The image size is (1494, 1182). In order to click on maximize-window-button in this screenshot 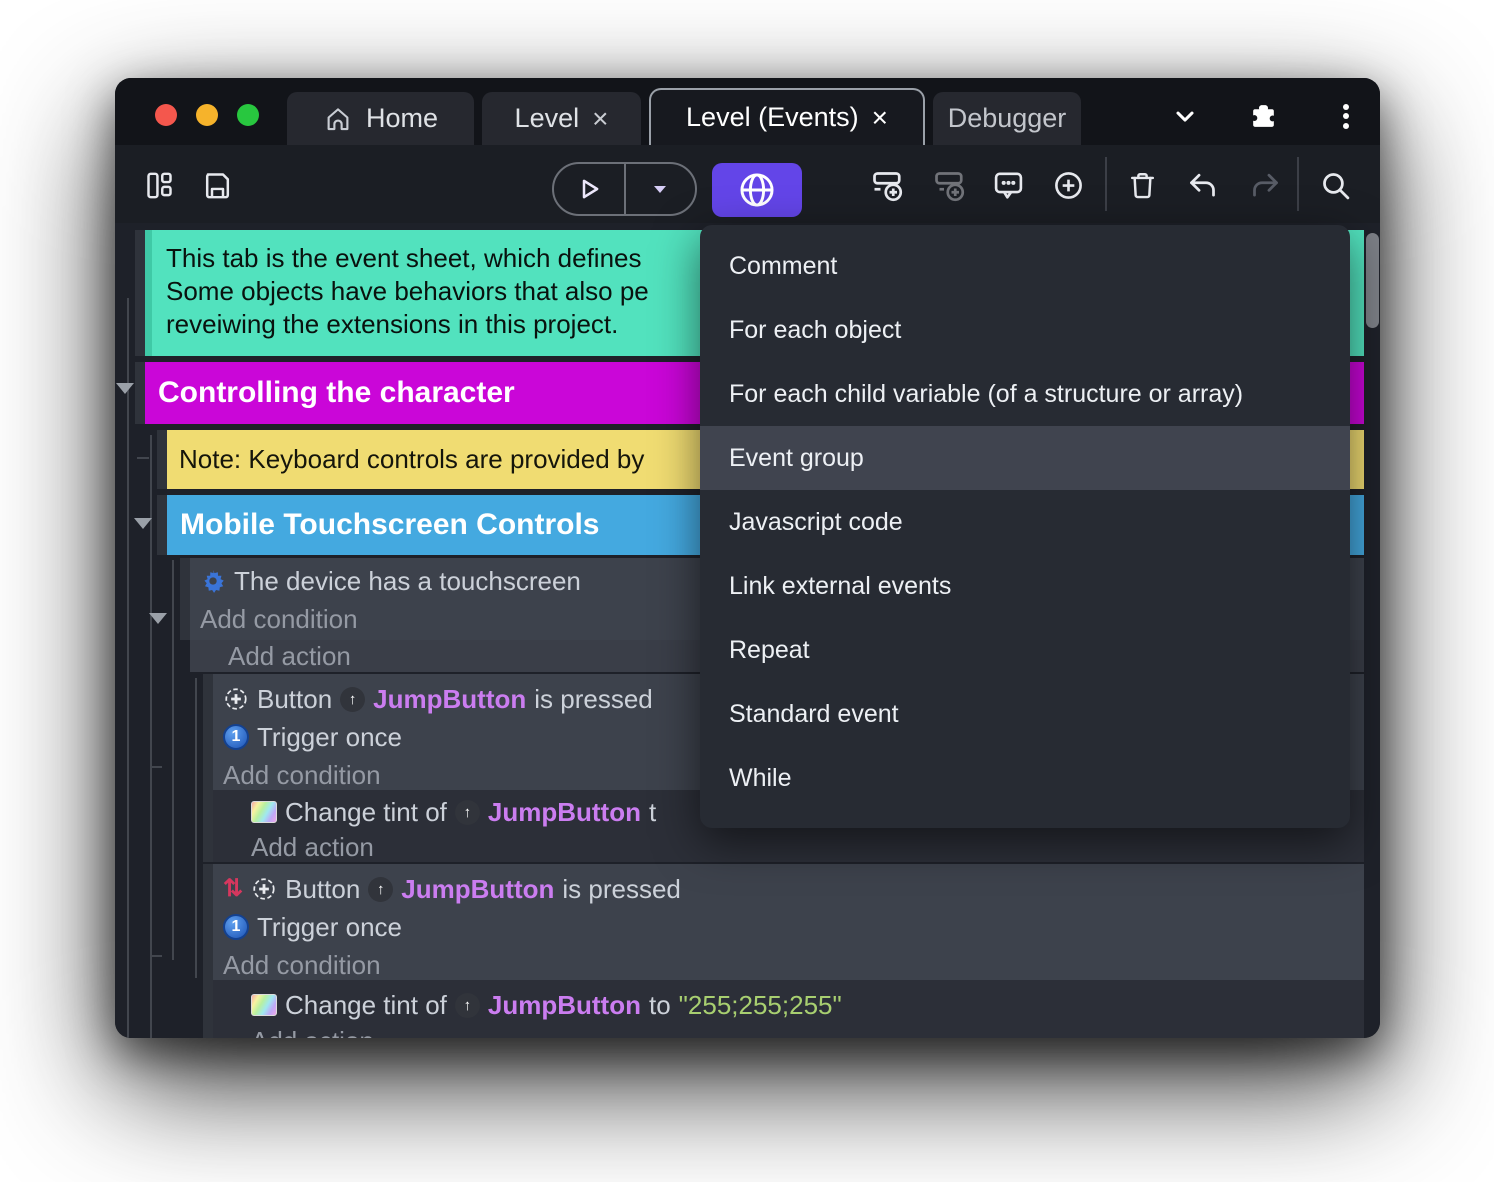, I will do `click(248, 115)`.